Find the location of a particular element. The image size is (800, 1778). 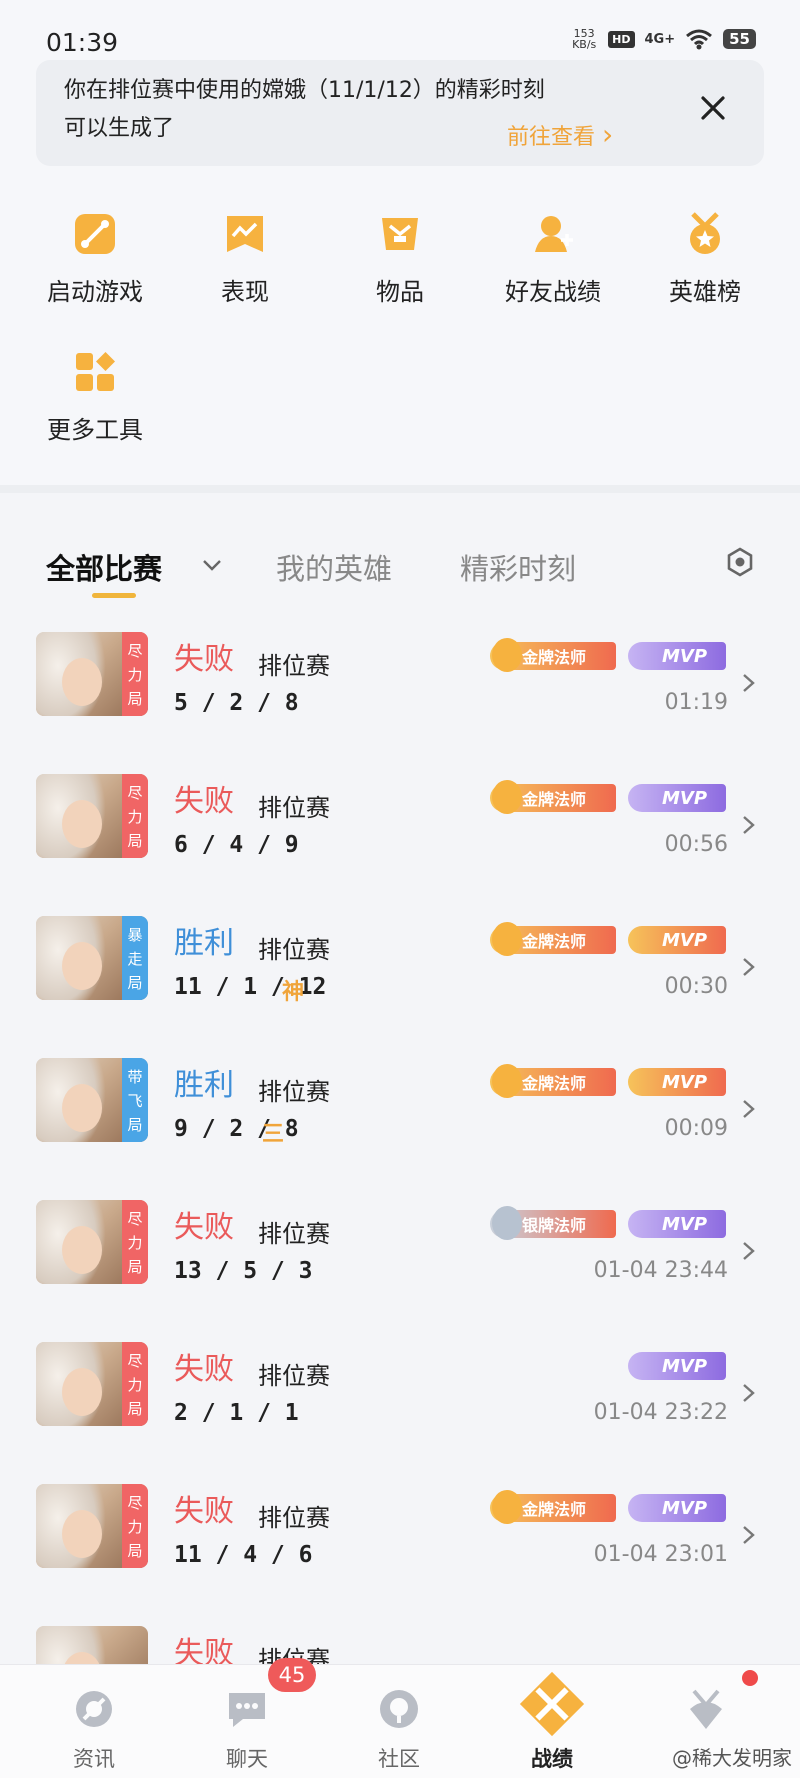

nav-label: 战绩 is located at coordinates (552, 1759).